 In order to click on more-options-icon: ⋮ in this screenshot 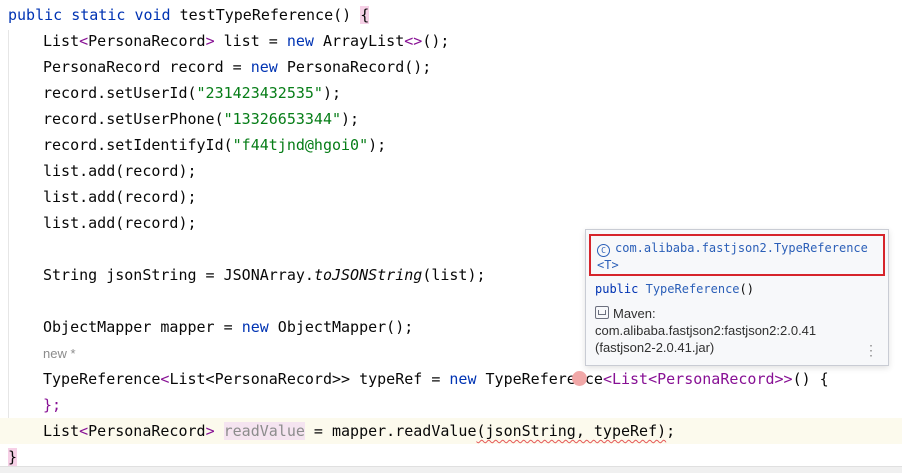, I will do `click(871, 350)`.